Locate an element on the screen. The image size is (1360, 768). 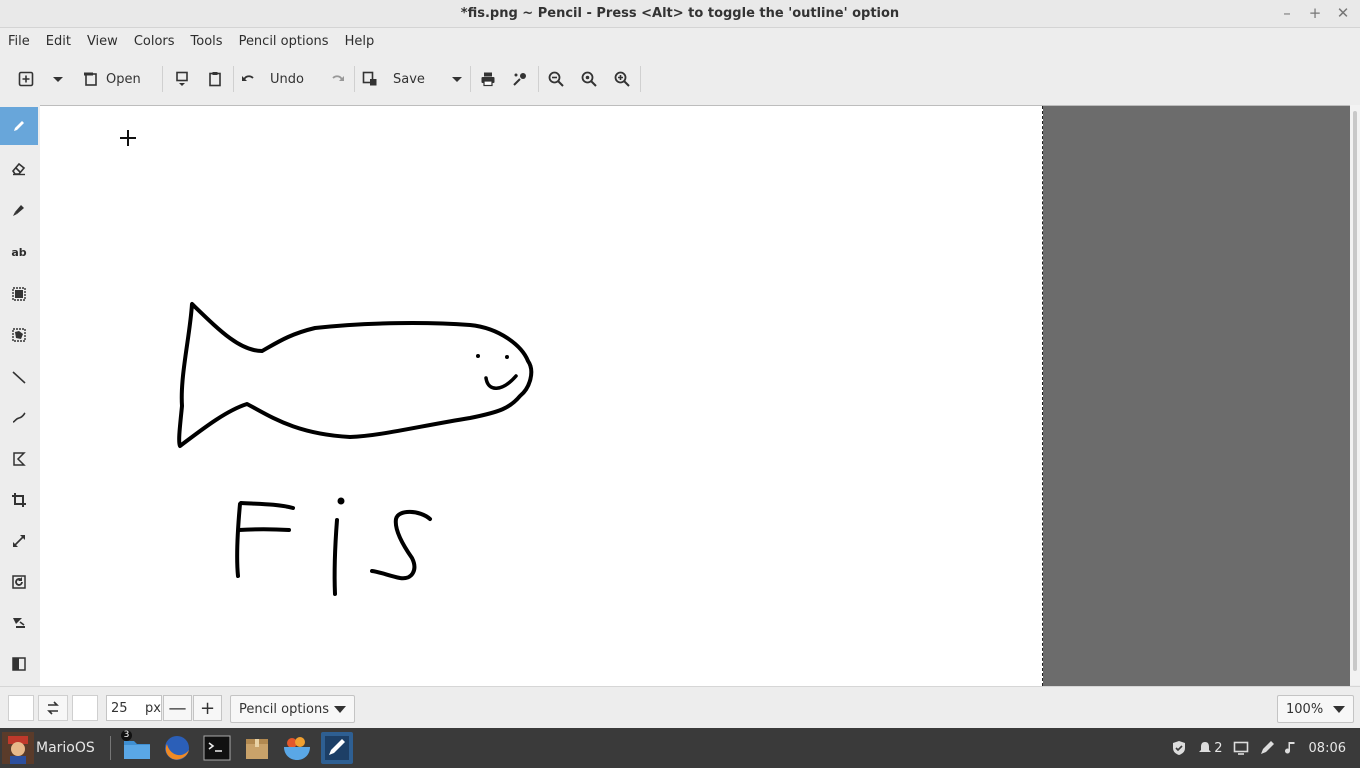
curve-icon is located at coordinates (19, 417).